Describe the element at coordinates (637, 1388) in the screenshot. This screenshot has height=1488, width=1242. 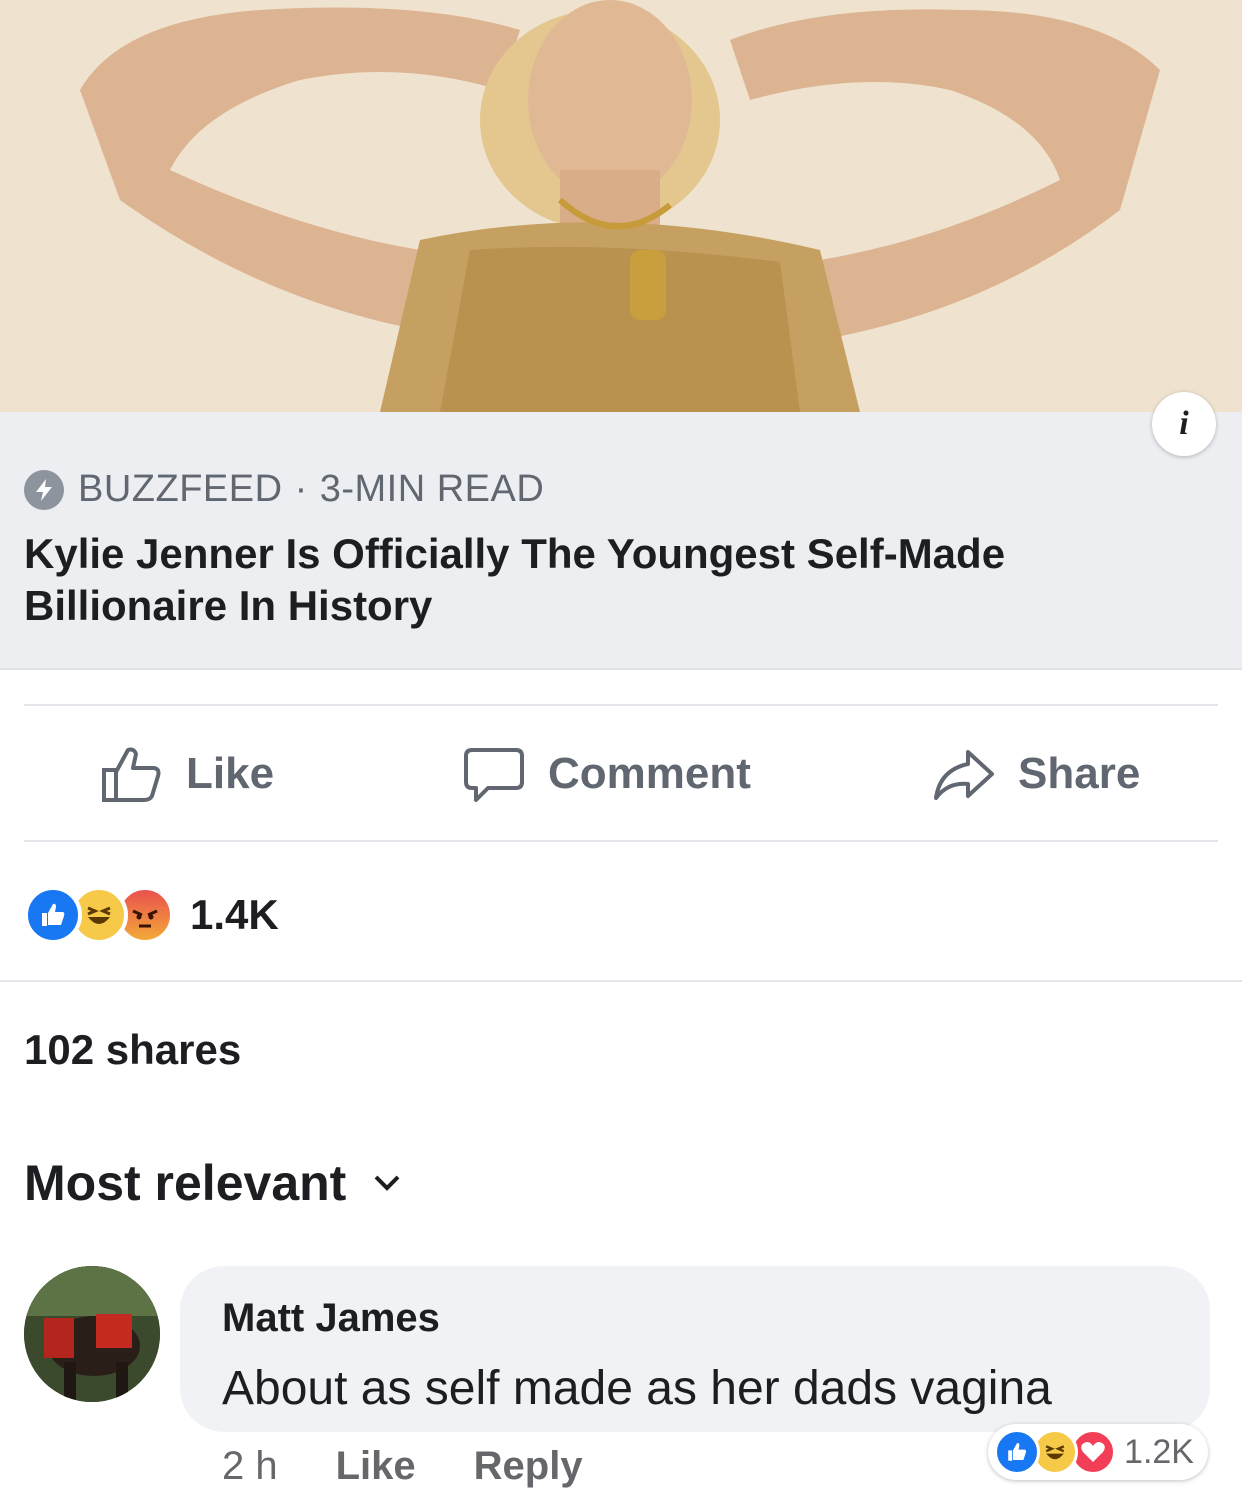
I see `comment-text: About as self made as her dads vagina` at that location.